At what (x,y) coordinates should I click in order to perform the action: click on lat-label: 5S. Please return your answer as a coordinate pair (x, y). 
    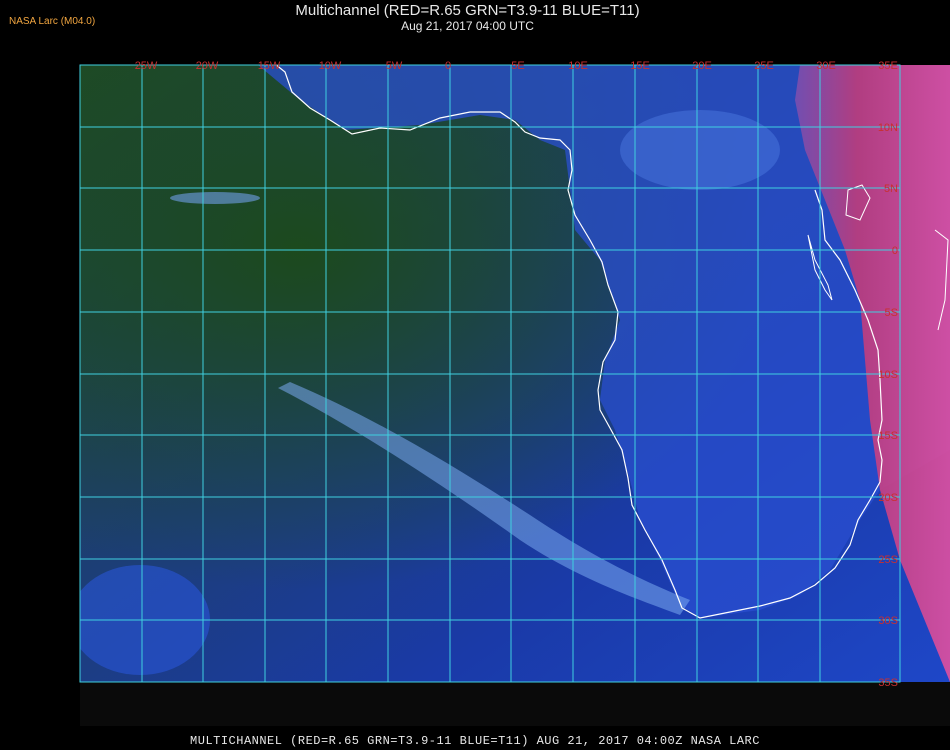
    Looking at the image, I should click on (891, 313).